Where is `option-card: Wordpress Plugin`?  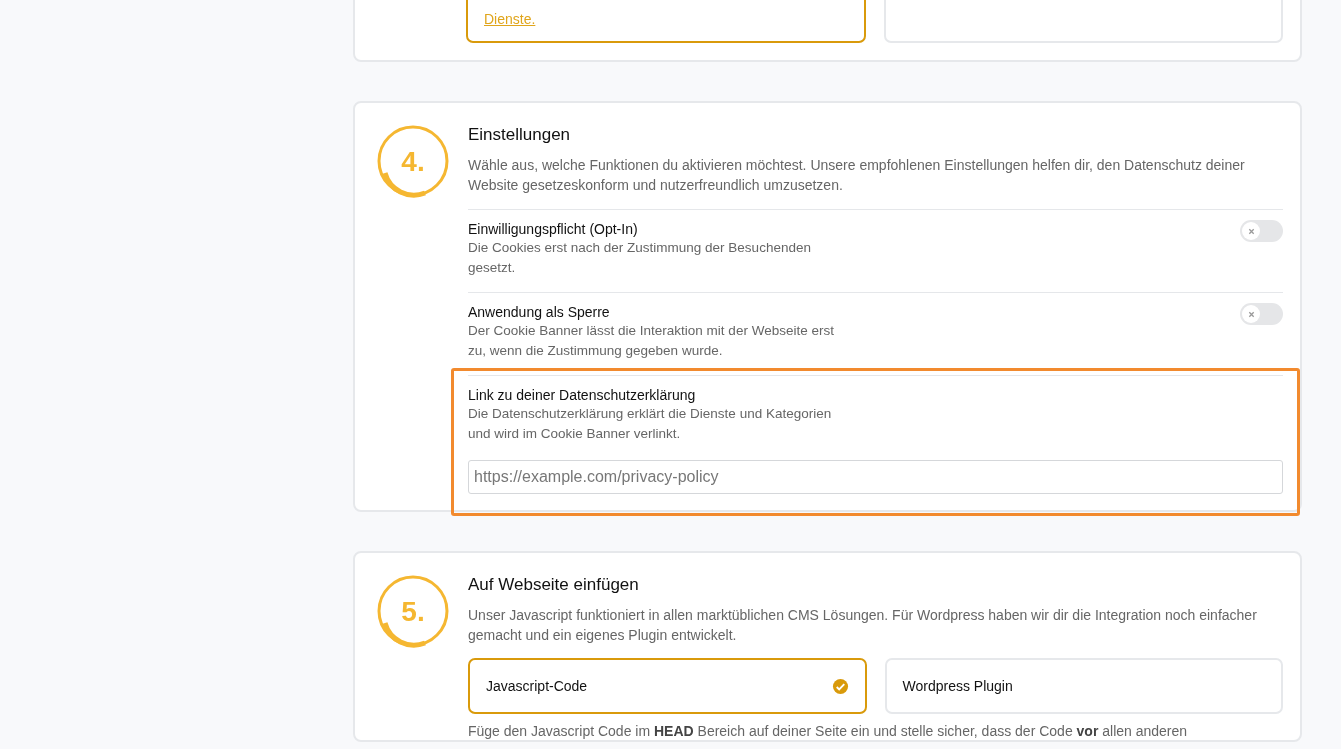
option-card: Wordpress Plugin is located at coordinates (1083, 686).